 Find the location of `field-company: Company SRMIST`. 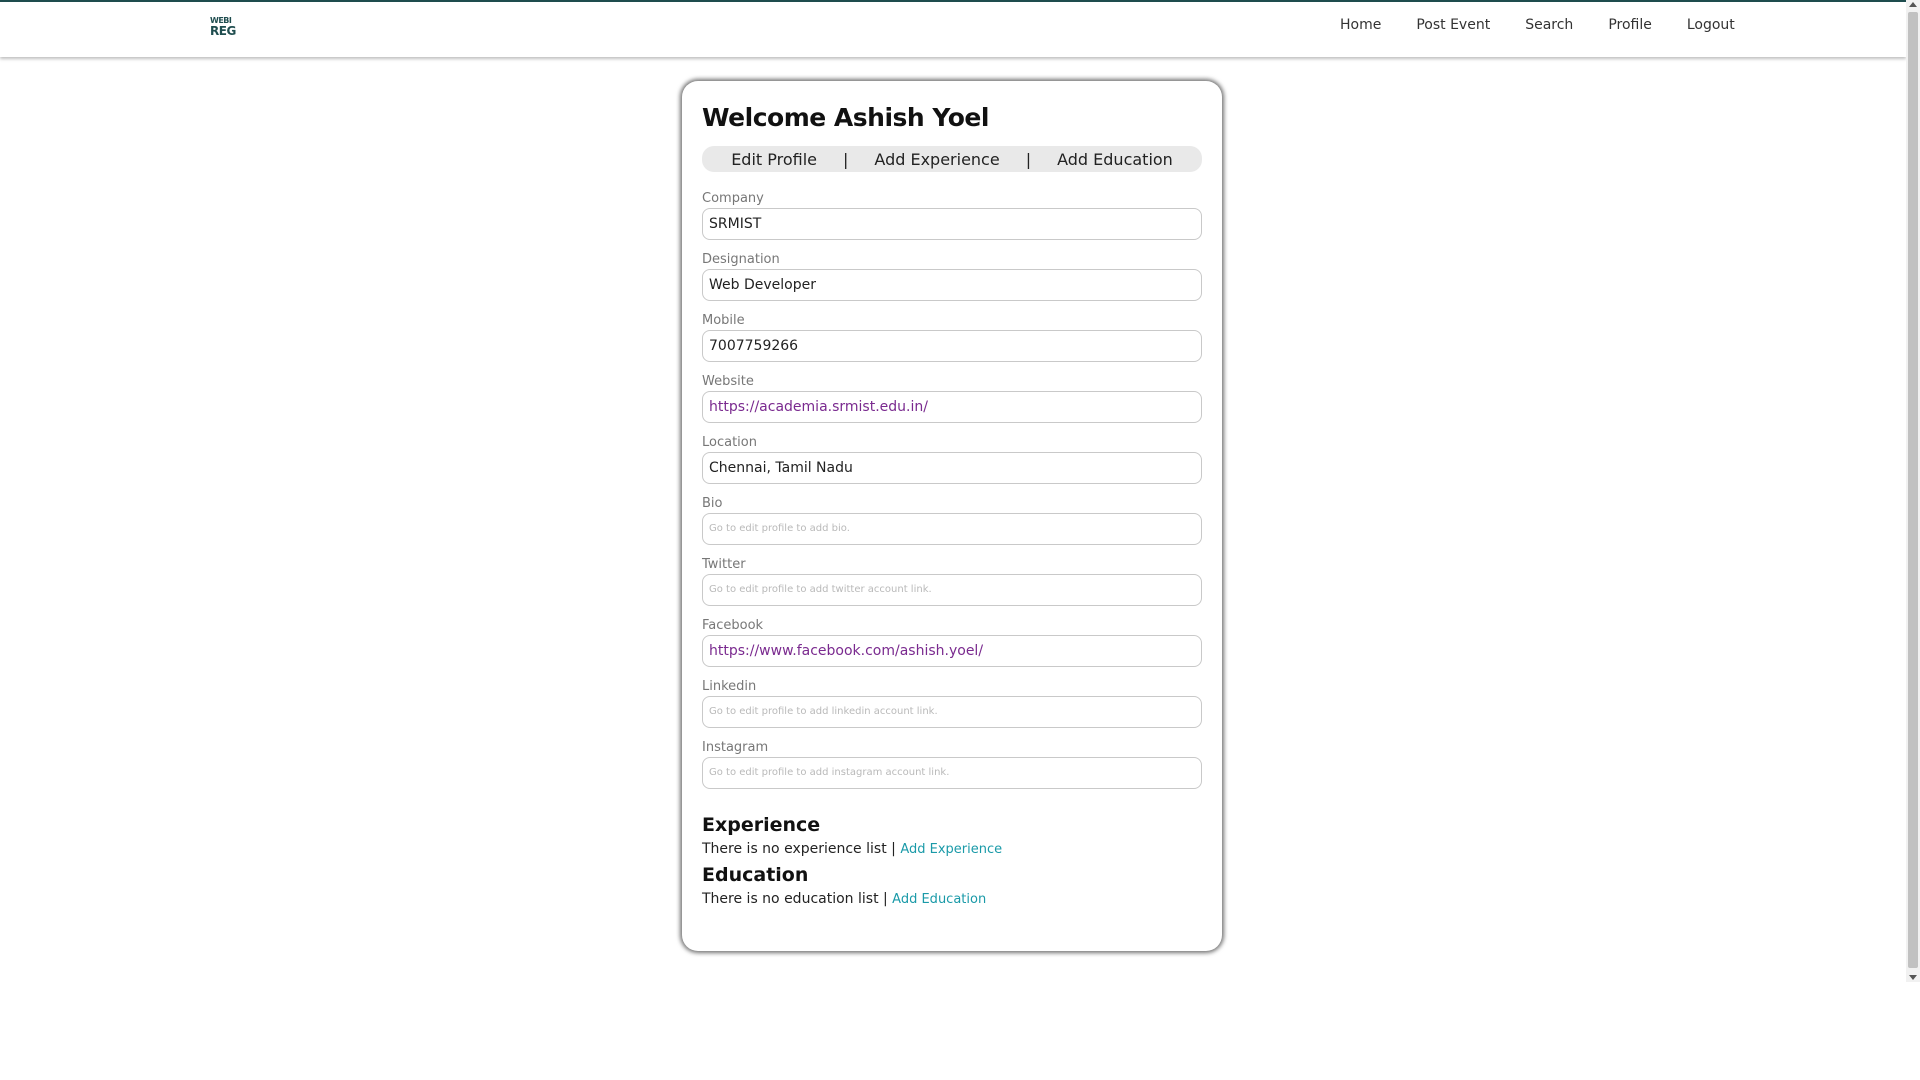

field-company: Company SRMIST is located at coordinates (952, 221).